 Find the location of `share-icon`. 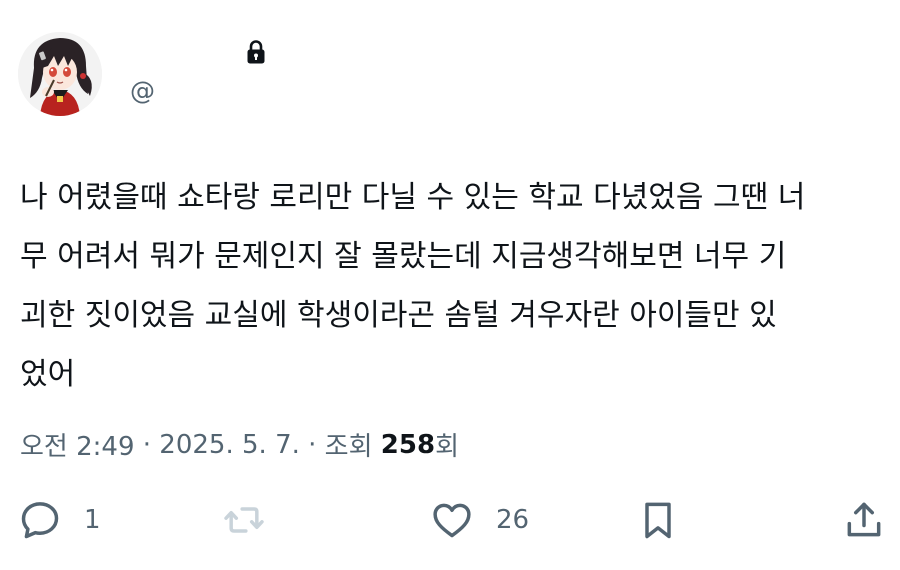

share-icon is located at coordinates (864, 519).